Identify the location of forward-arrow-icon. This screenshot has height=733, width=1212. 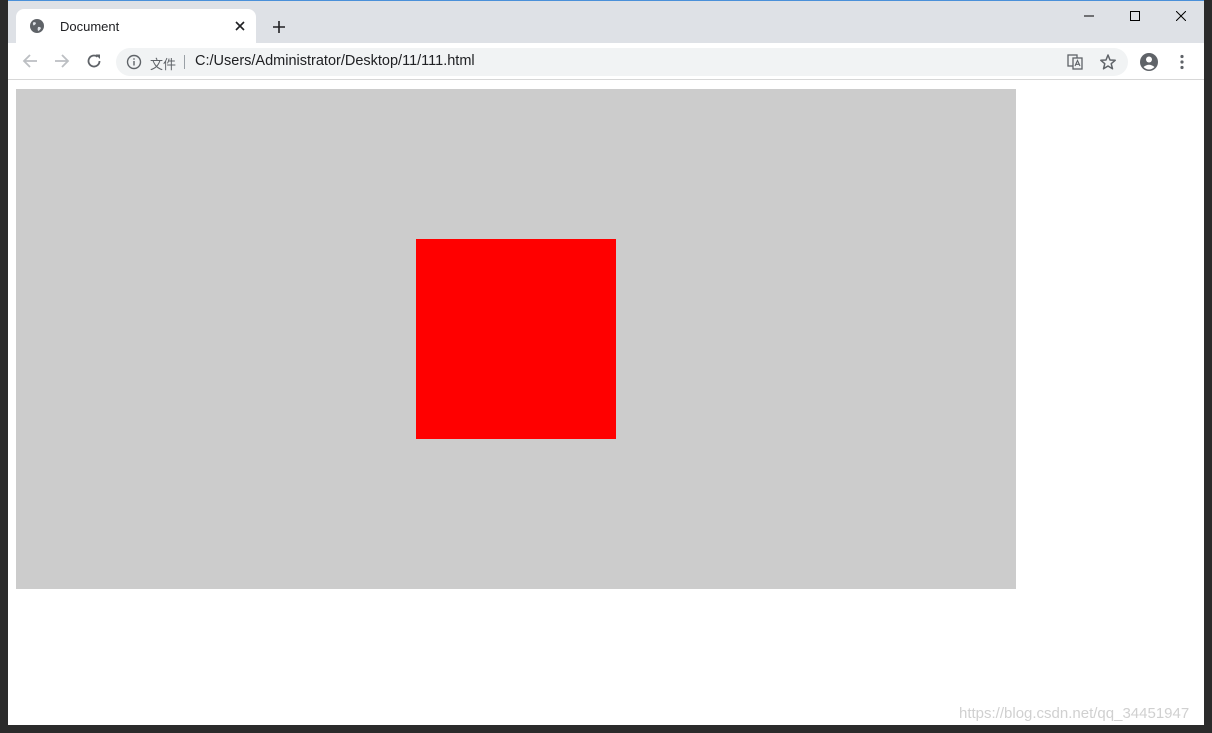
(62, 61).